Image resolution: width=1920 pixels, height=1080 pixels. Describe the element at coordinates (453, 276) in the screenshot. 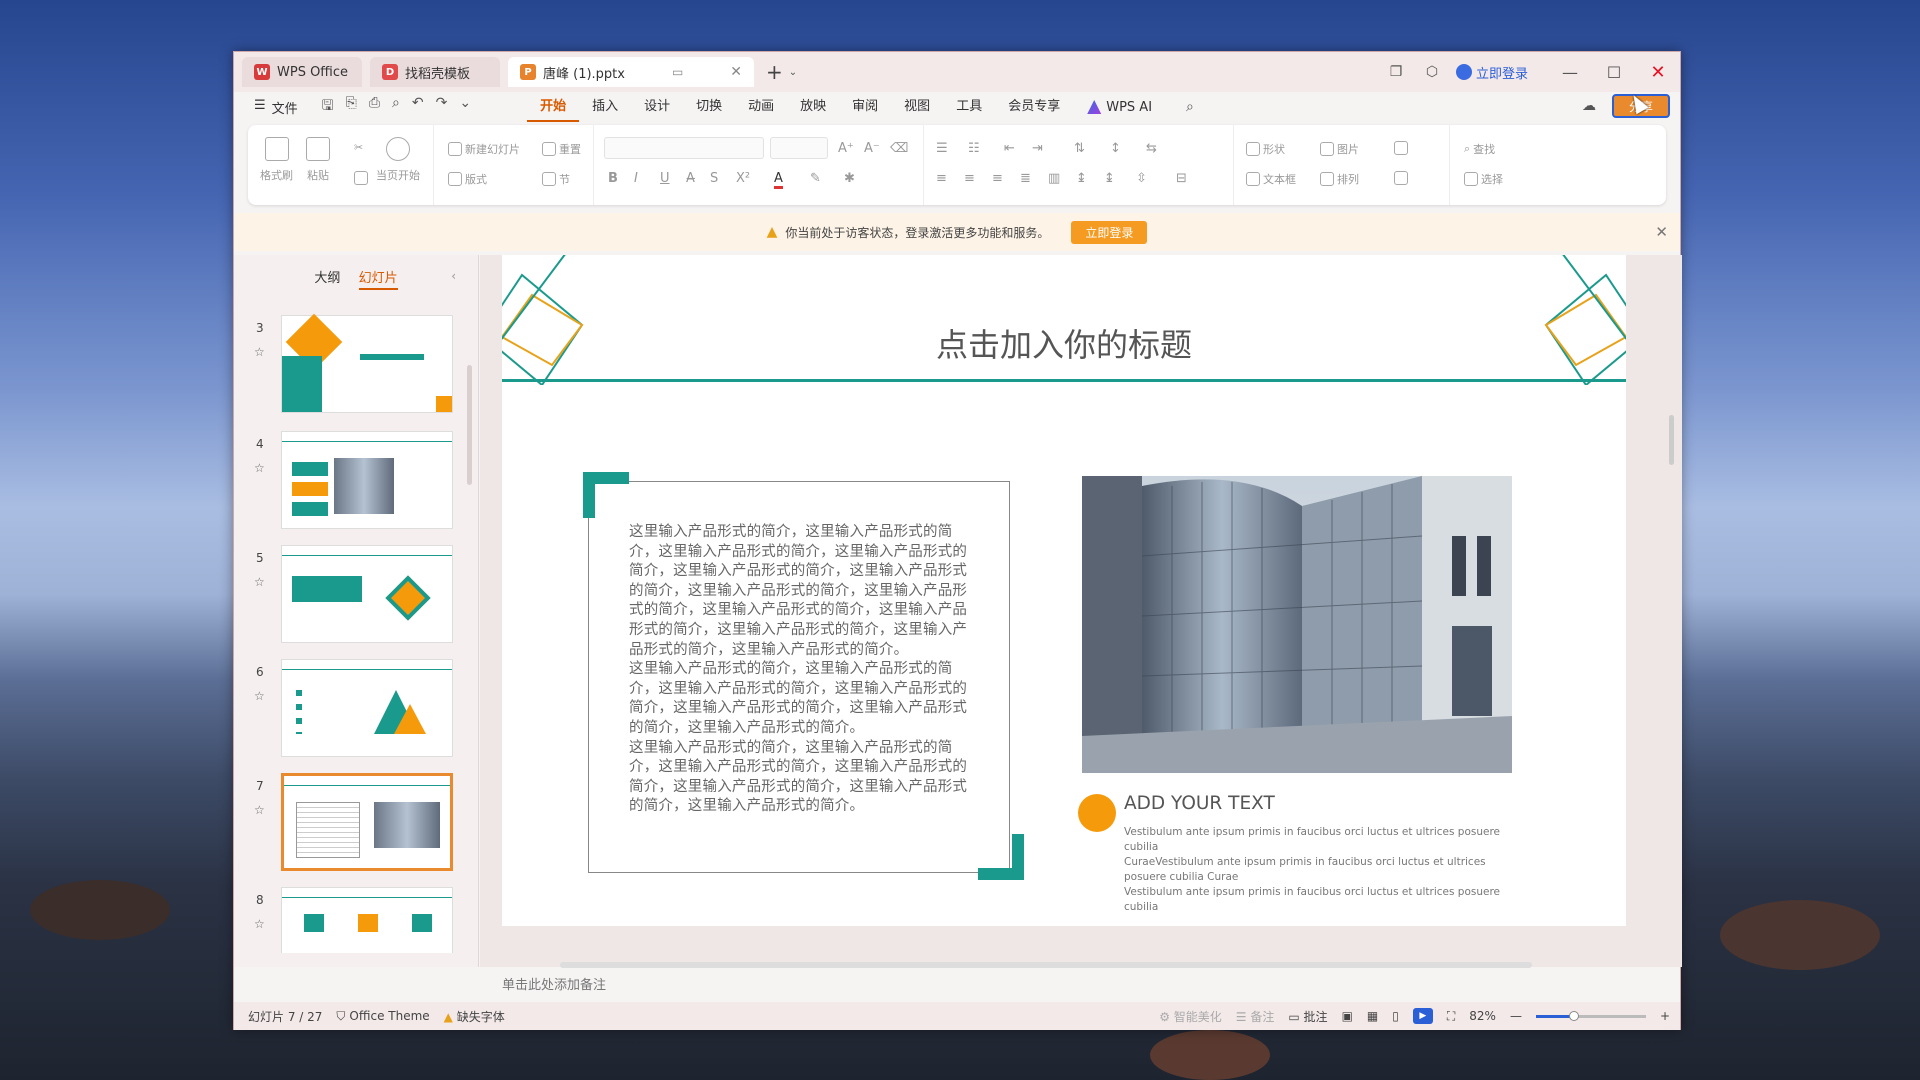

I see `collapse-panel-icon: ‹` at that location.